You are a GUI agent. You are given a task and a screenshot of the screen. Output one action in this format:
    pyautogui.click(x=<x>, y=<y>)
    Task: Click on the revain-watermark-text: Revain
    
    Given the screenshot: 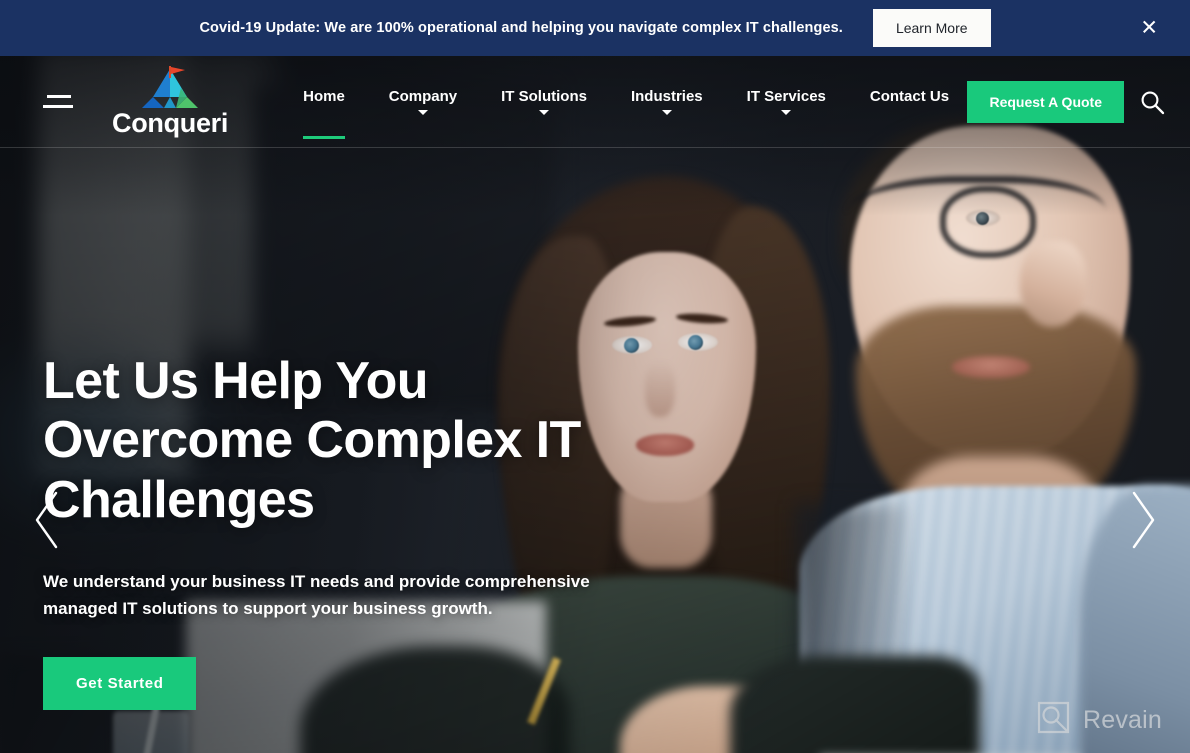 What is the action you would take?
    pyautogui.click(x=1122, y=719)
    